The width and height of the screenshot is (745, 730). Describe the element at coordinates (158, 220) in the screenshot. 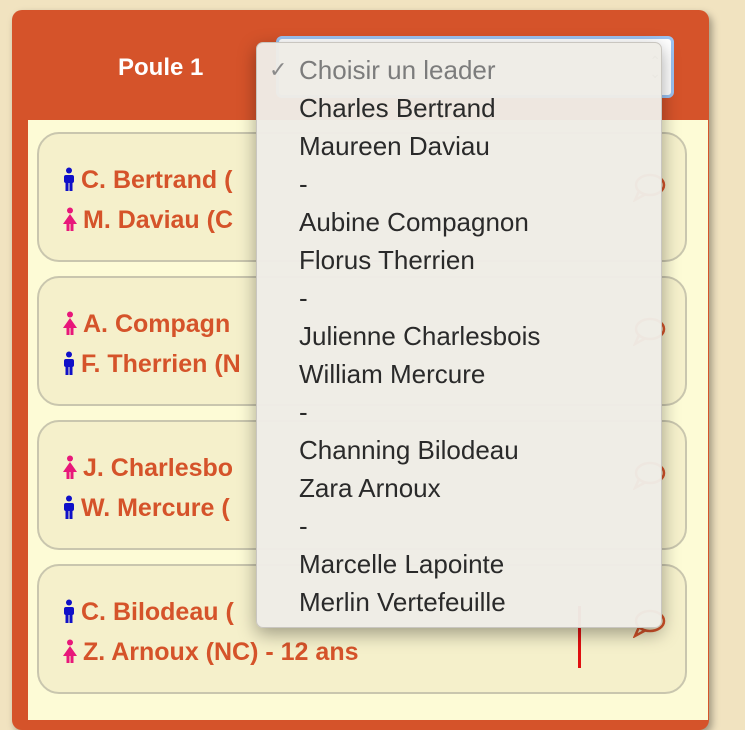

I see `player-name: M. Daviau (C` at that location.